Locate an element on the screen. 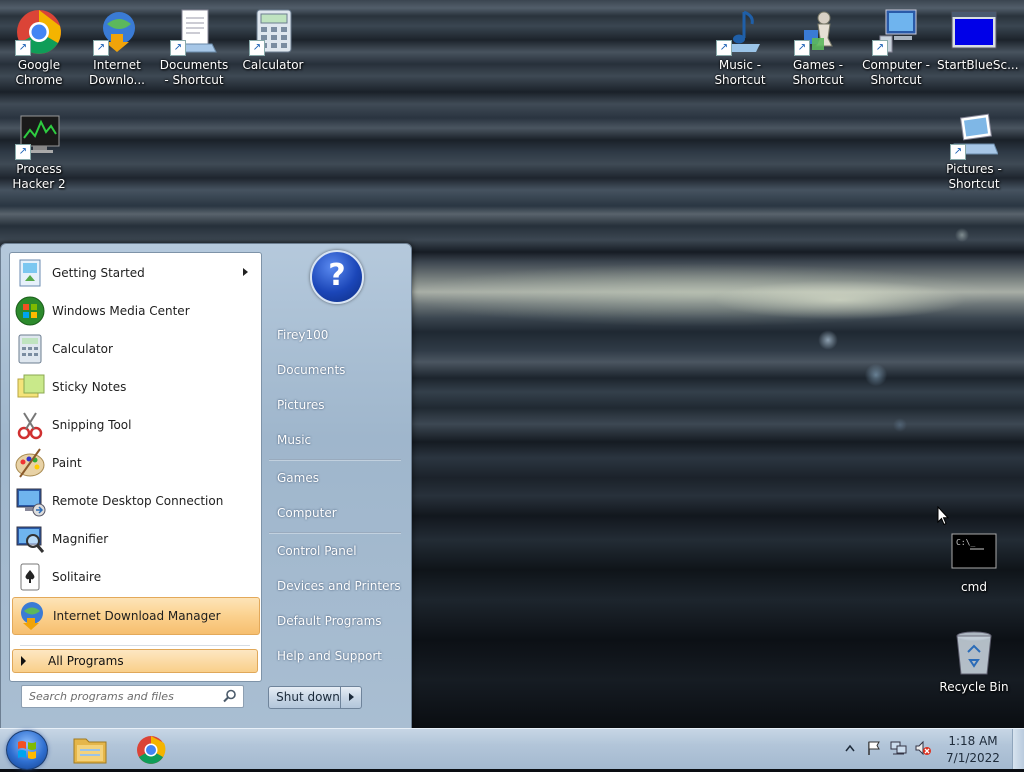 Image resolution: width=1024 pixels, height=772 pixels. start-item-sticky-notes: Sticky Notes is located at coordinates (135, 387).